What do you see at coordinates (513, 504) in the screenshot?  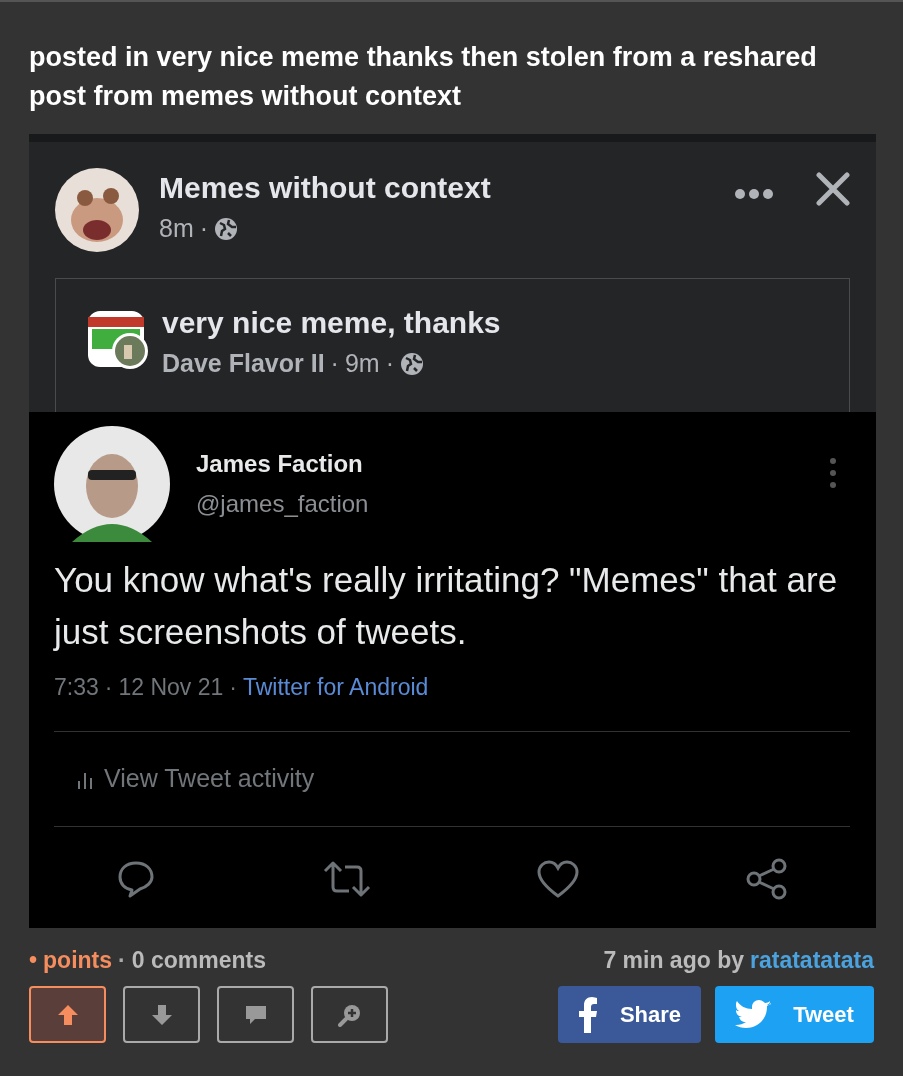 I see `tweet-handle: @james_faction` at bounding box center [513, 504].